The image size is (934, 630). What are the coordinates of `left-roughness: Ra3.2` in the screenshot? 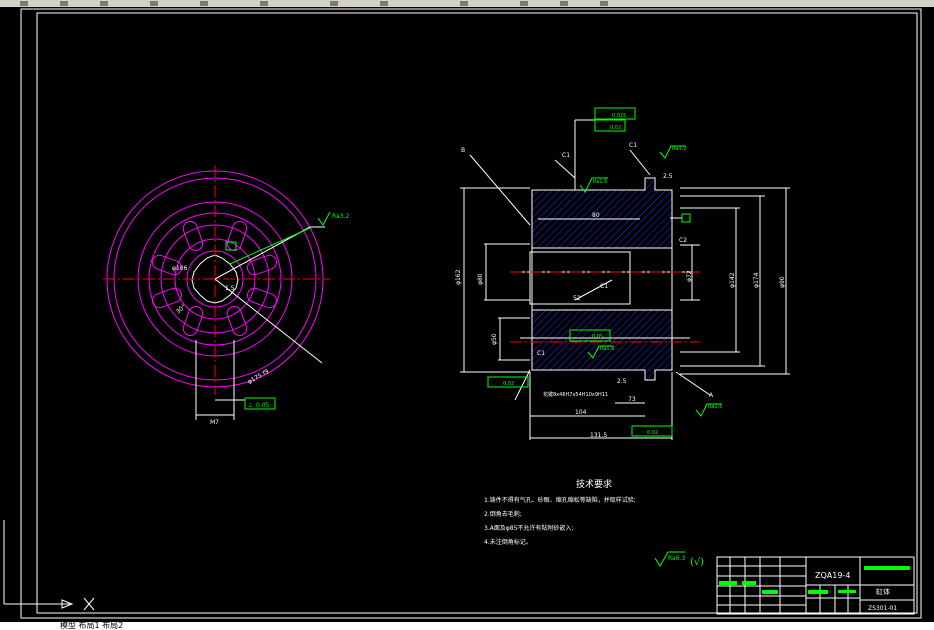 It's located at (340, 216).